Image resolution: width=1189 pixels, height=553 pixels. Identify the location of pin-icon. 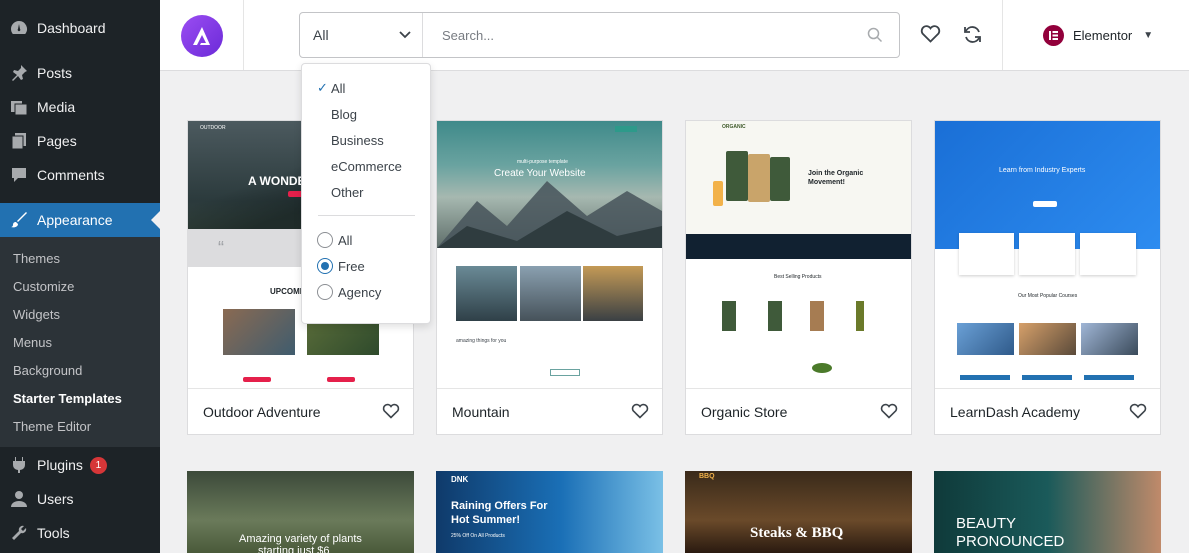
(19, 73).